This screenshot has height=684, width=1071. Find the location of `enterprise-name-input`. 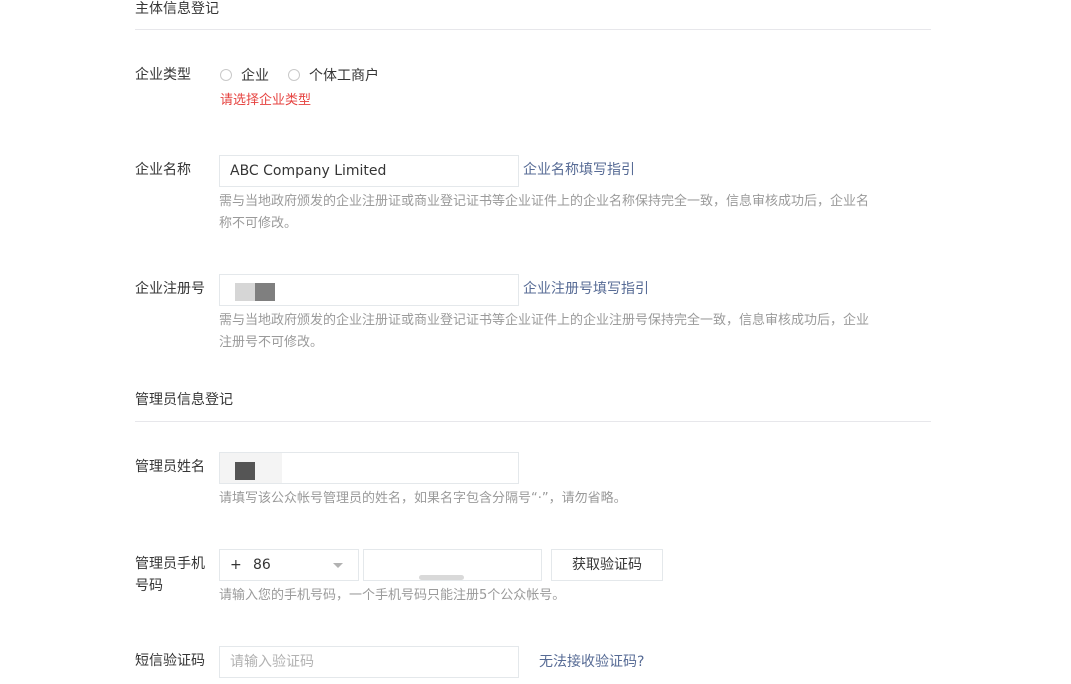

enterprise-name-input is located at coordinates (369, 171).